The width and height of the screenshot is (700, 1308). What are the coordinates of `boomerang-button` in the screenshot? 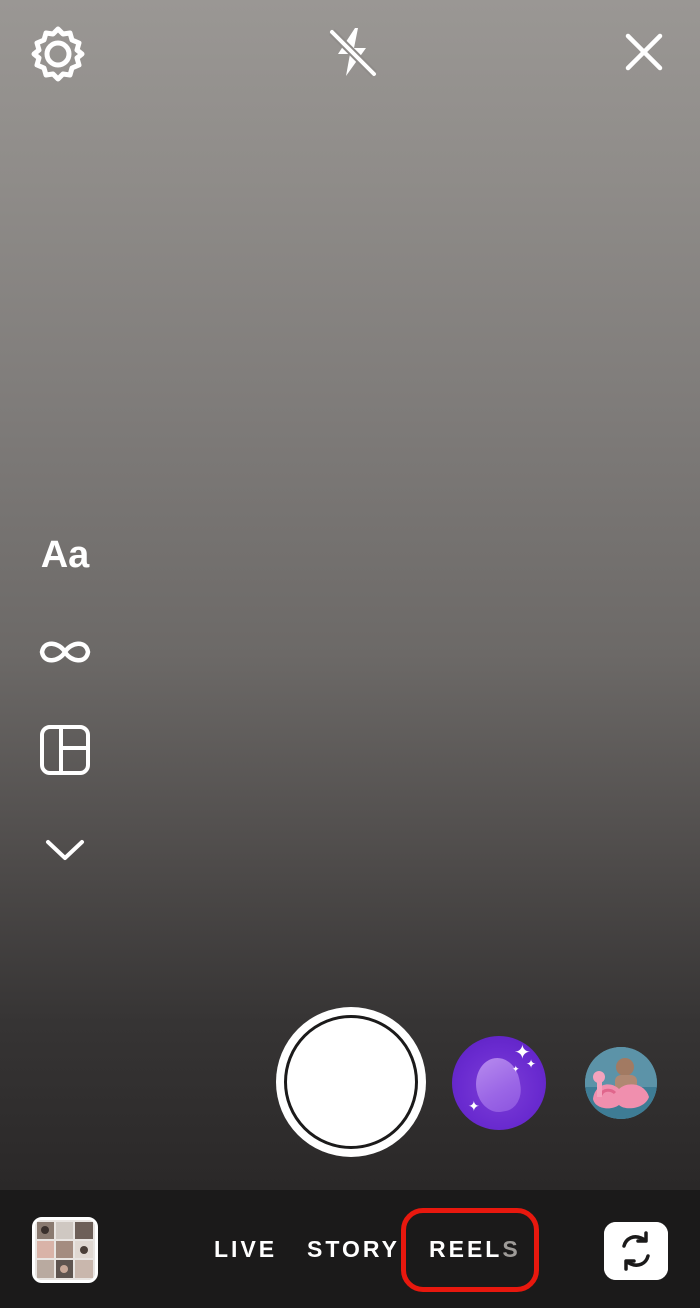 It's located at (65, 652).